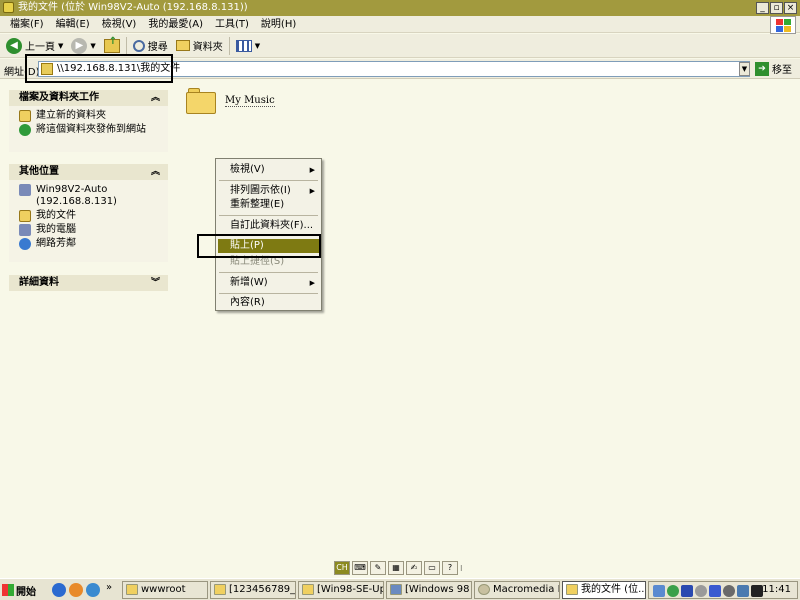 This screenshot has width=800, height=600. I want to click on clock: 11:41, so click(776, 589).